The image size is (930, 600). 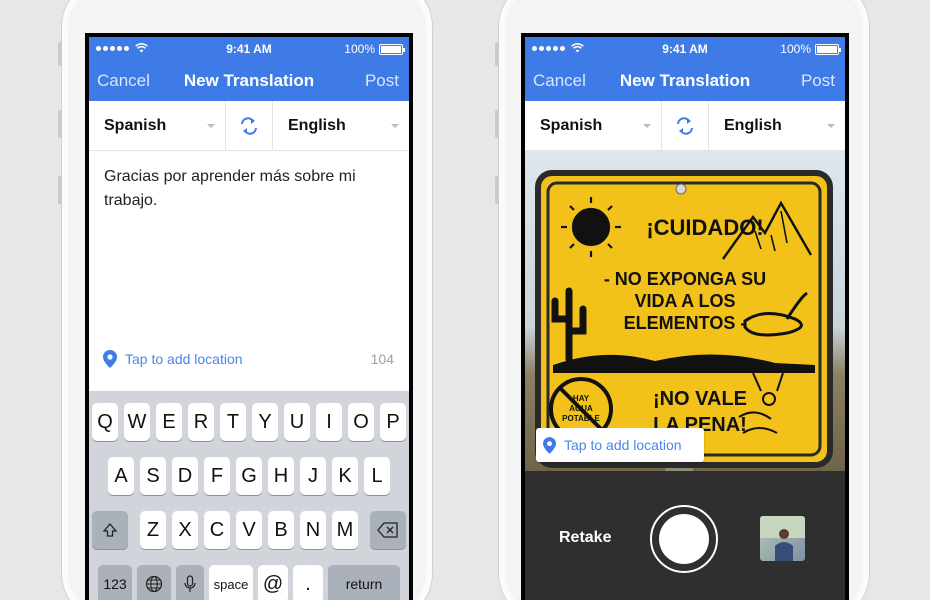 I want to click on sign-text-line: AGUA, so click(x=581, y=408).